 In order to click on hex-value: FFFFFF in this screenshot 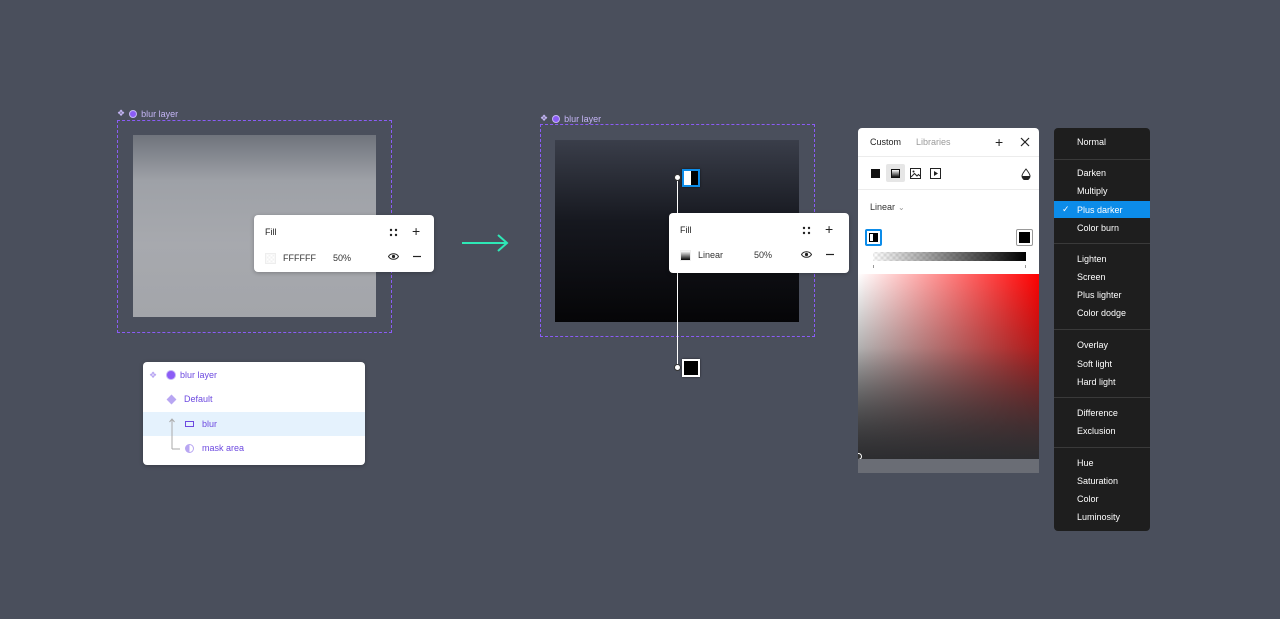, I will do `click(308, 258)`.